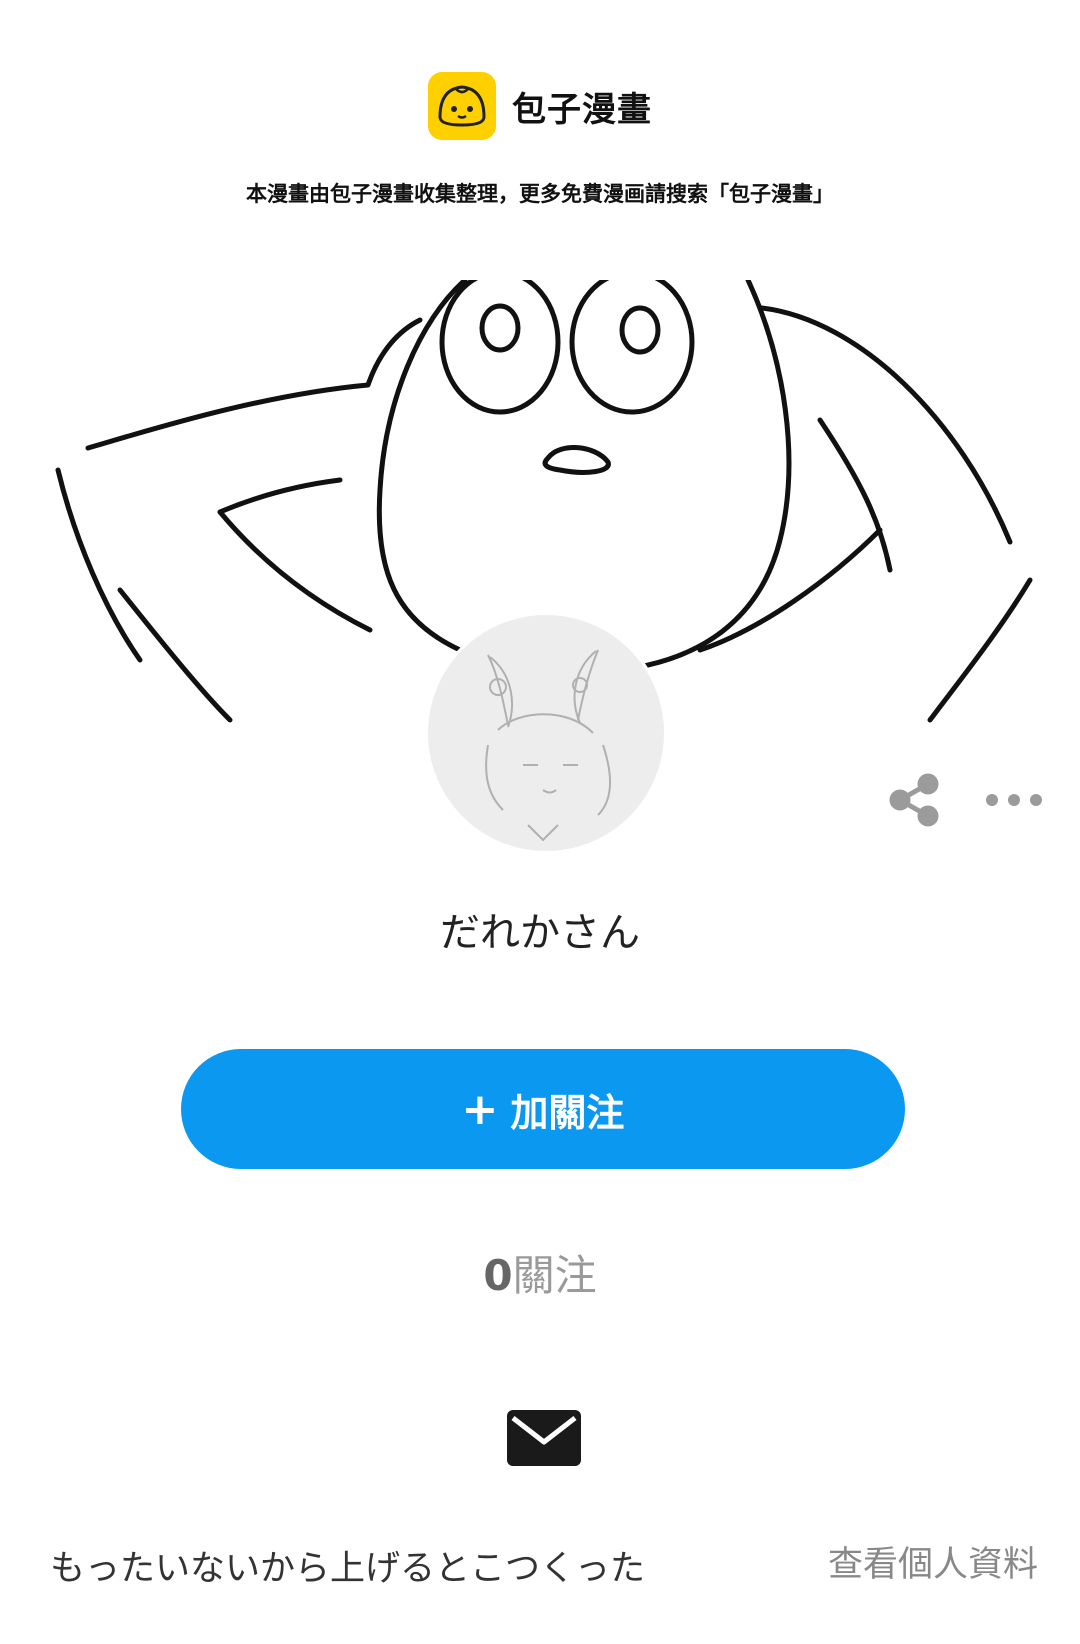 The width and height of the screenshot is (1080, 1644). What do you see at coordinates (480, 1109) in the screenshot?
I see `plus-icon: +` at bounding box center [480, 1109].